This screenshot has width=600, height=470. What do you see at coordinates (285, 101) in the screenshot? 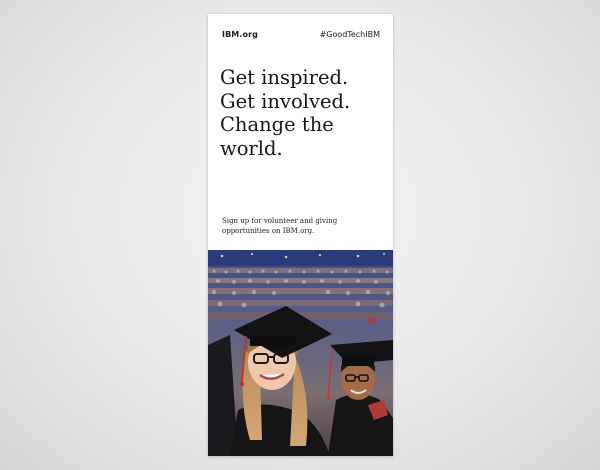
I see `headline-line-2: Get involved.` at bounding box center [285, 101].